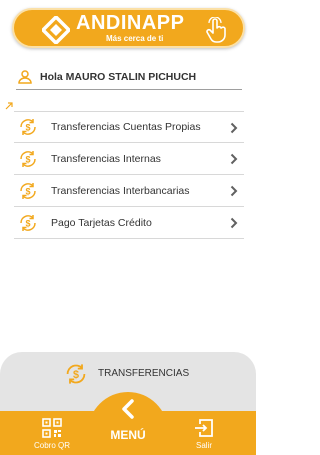 The height and width of the screenshot is (455, 320). I want to click on user-icon, so click(25, 76).